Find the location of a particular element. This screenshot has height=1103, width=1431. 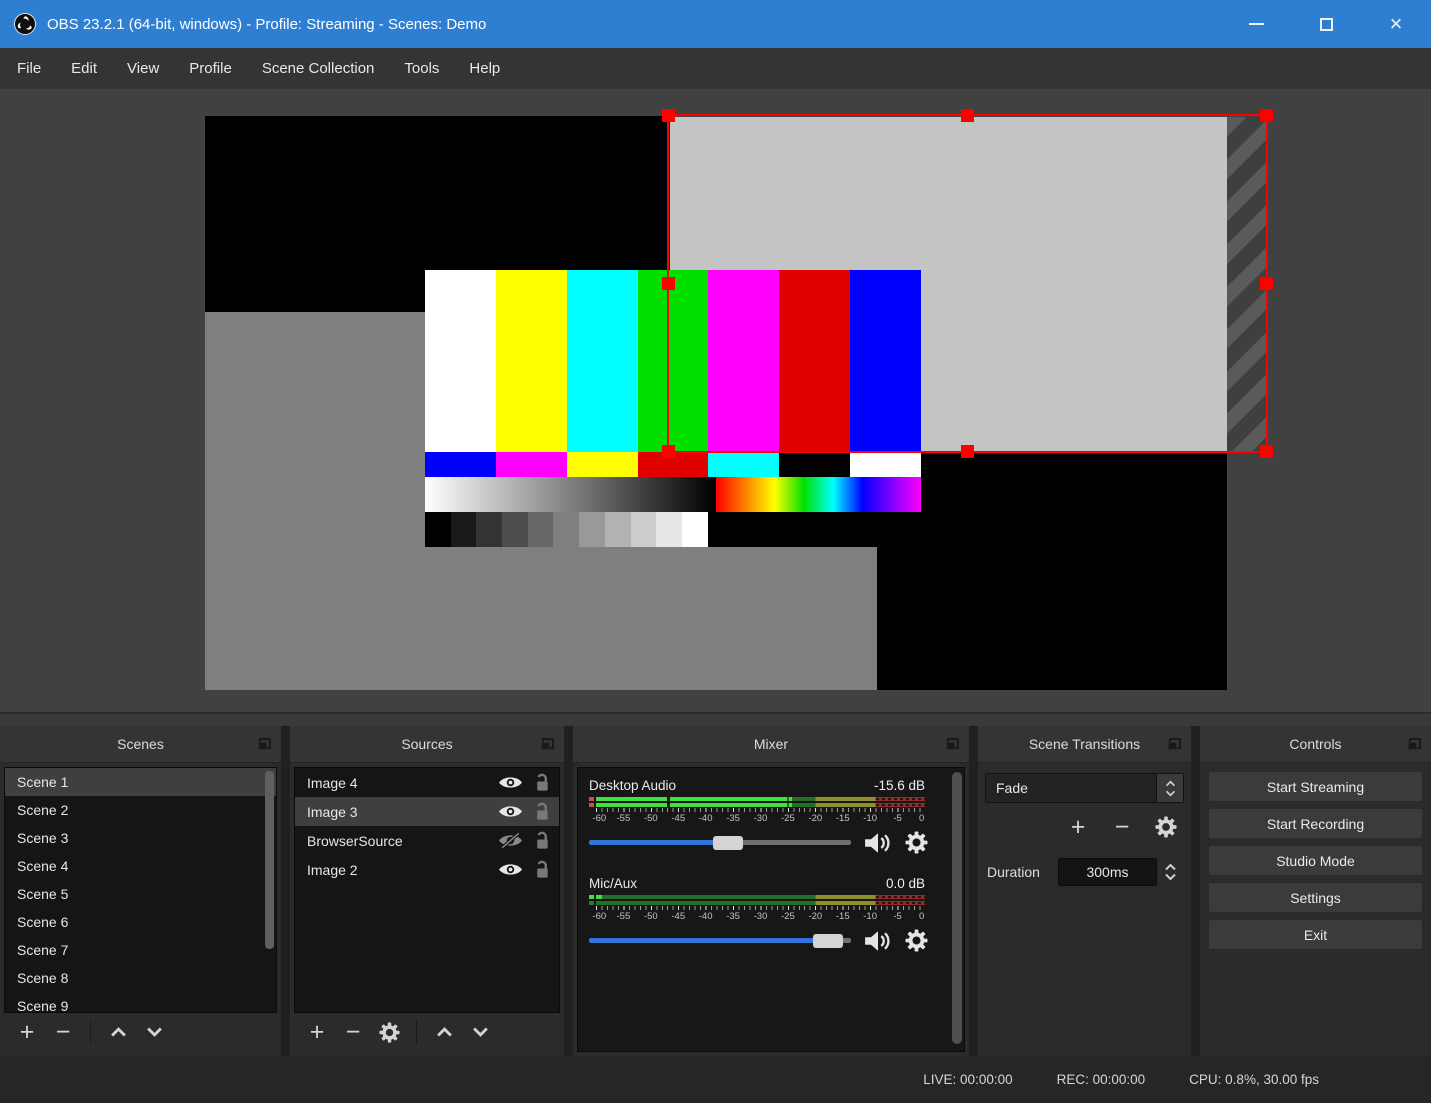

obs-logo-icon is located at coordinates (25, 24).